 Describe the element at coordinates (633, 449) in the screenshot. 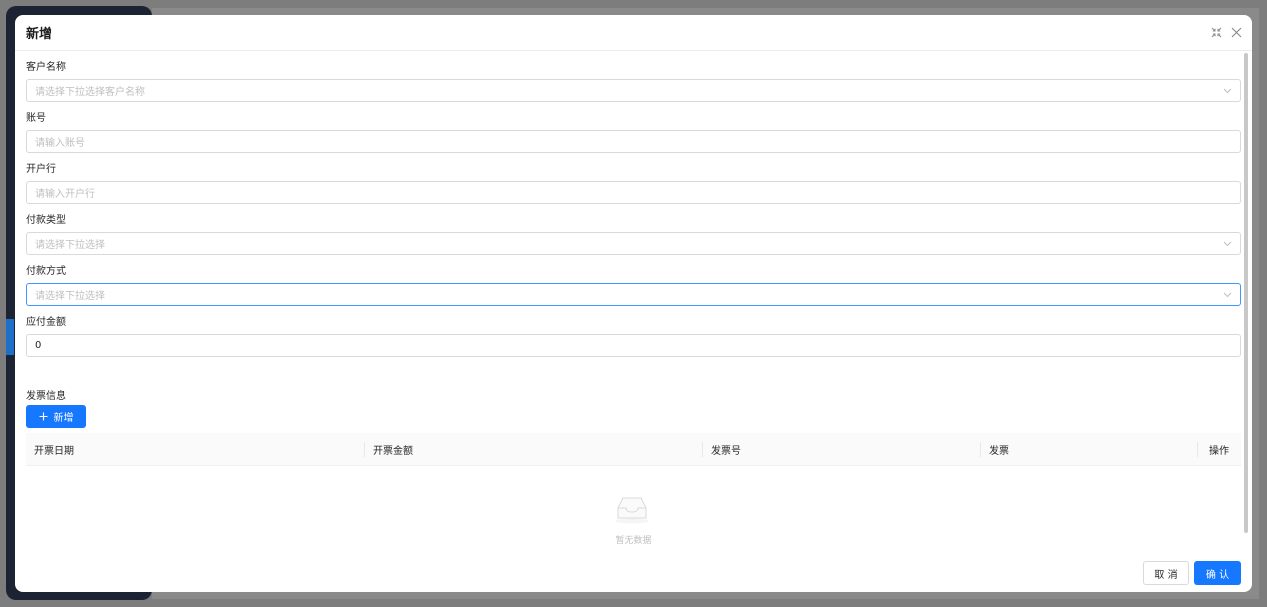

I see `table-header: 开票日期 开票金额 发票号 发票 操作` at that location.